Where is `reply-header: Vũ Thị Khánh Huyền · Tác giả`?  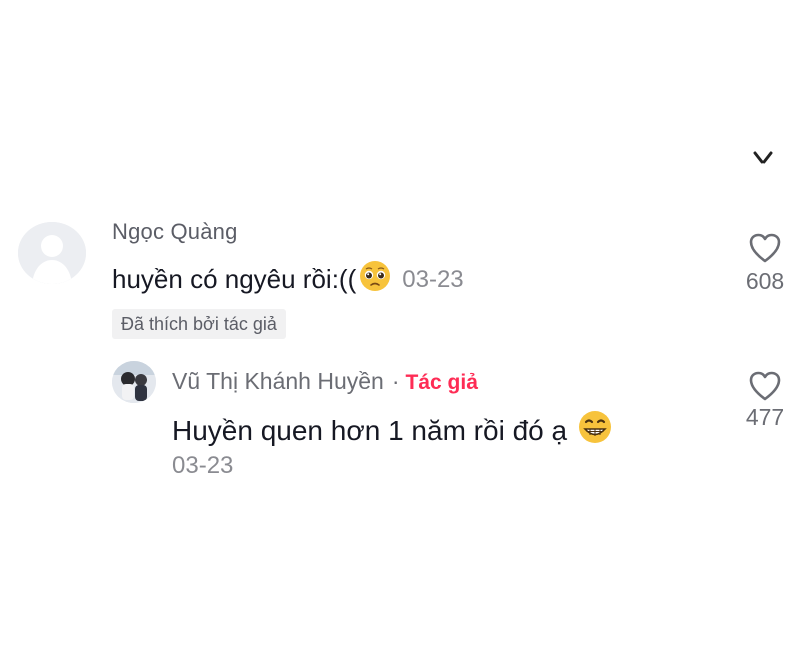 reply-header: Vũ Thị Khánh Huyền · Tác giả is located at coordinates (325, 381).